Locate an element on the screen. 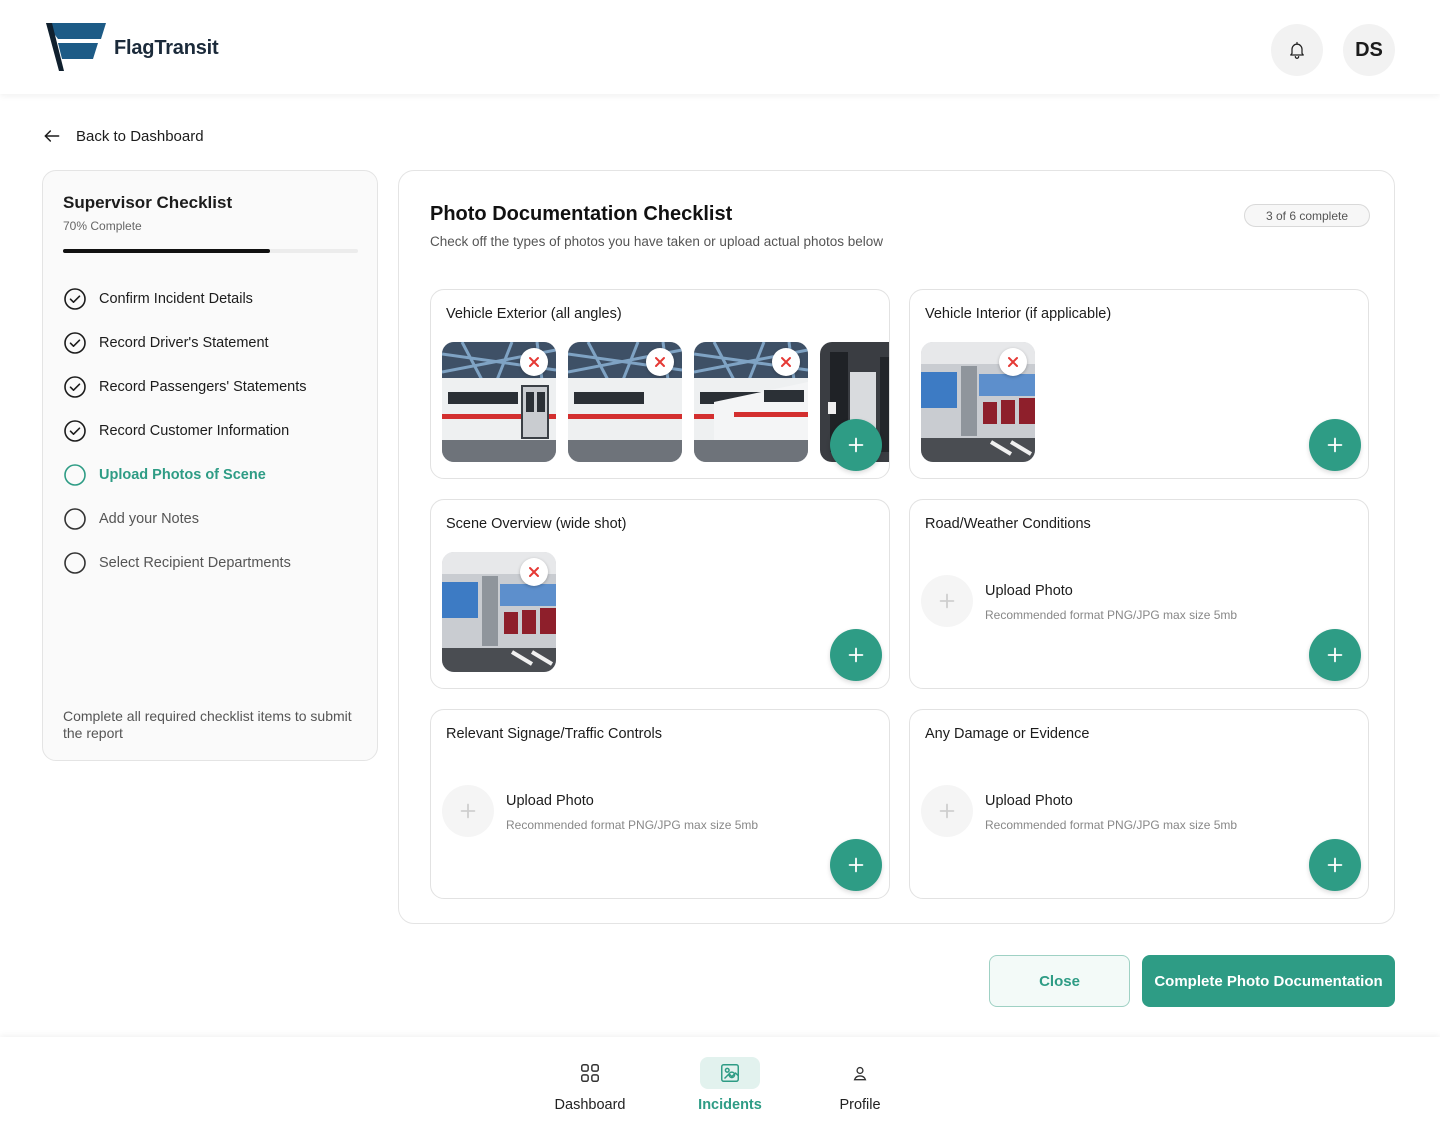  active-circle-icon is located at coordinates (75, 475).